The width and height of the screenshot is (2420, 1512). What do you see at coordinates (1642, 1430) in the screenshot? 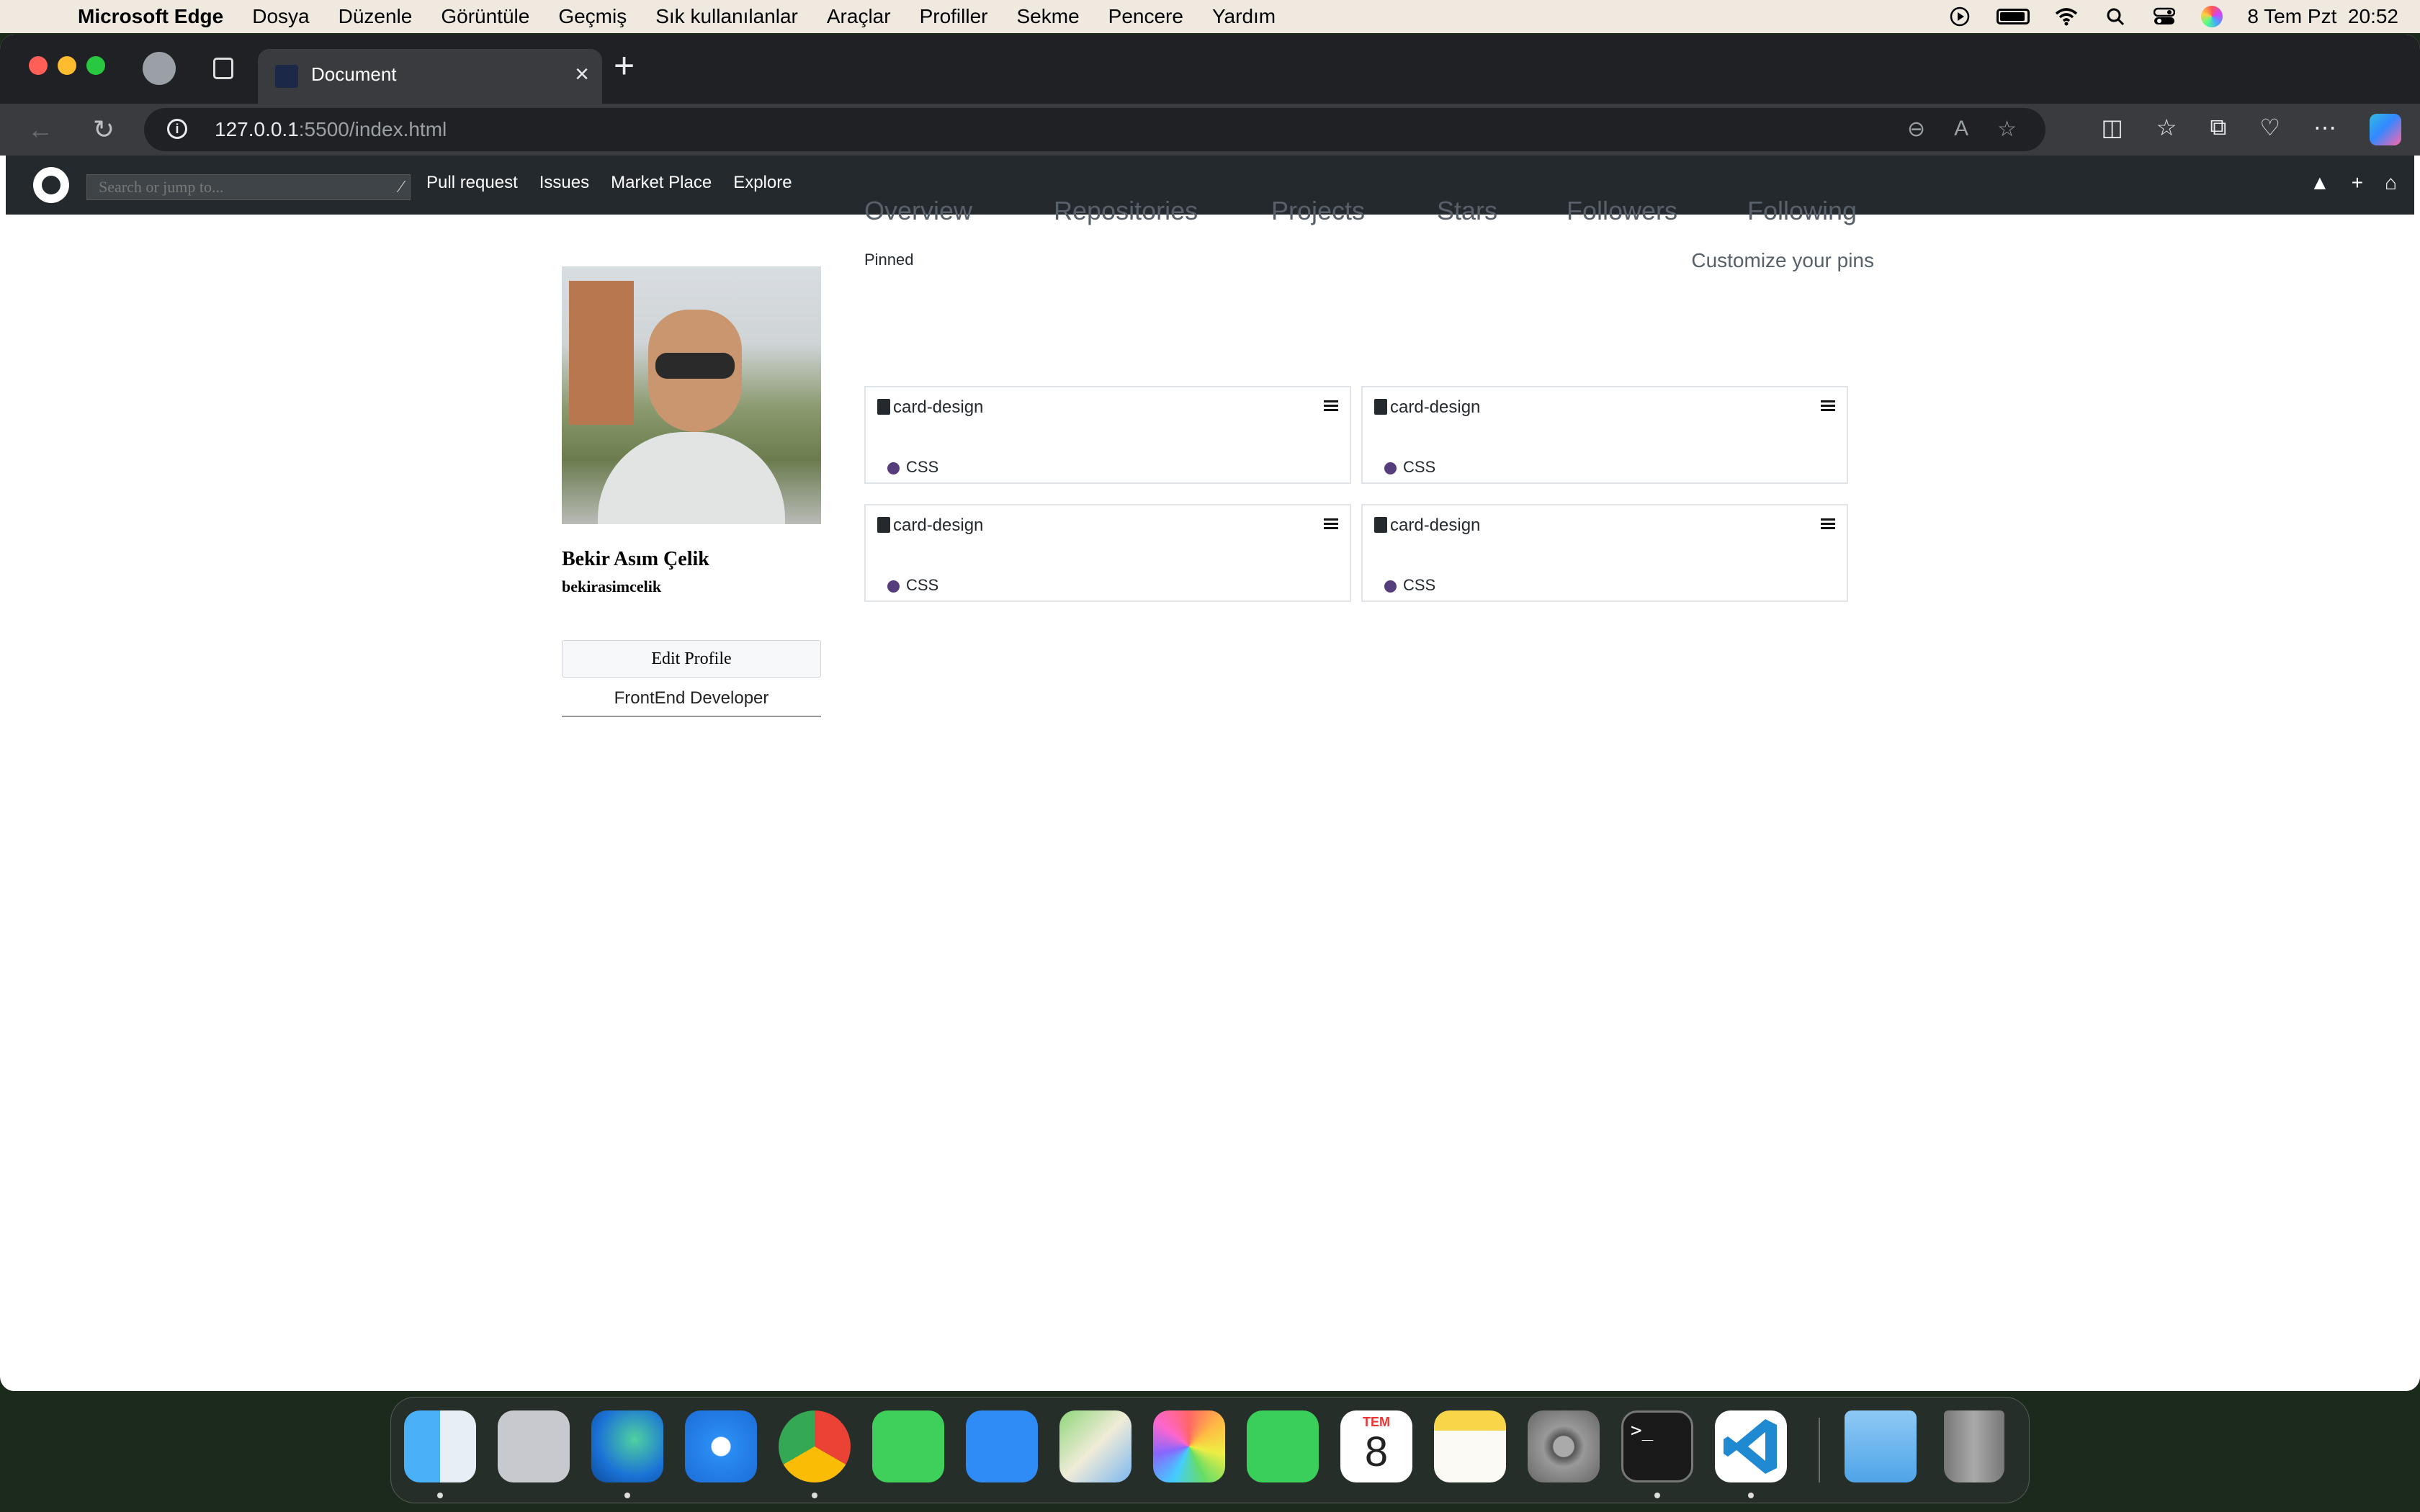
I see `terminal-prompt: >_` at bounding box center [1642, 1430].